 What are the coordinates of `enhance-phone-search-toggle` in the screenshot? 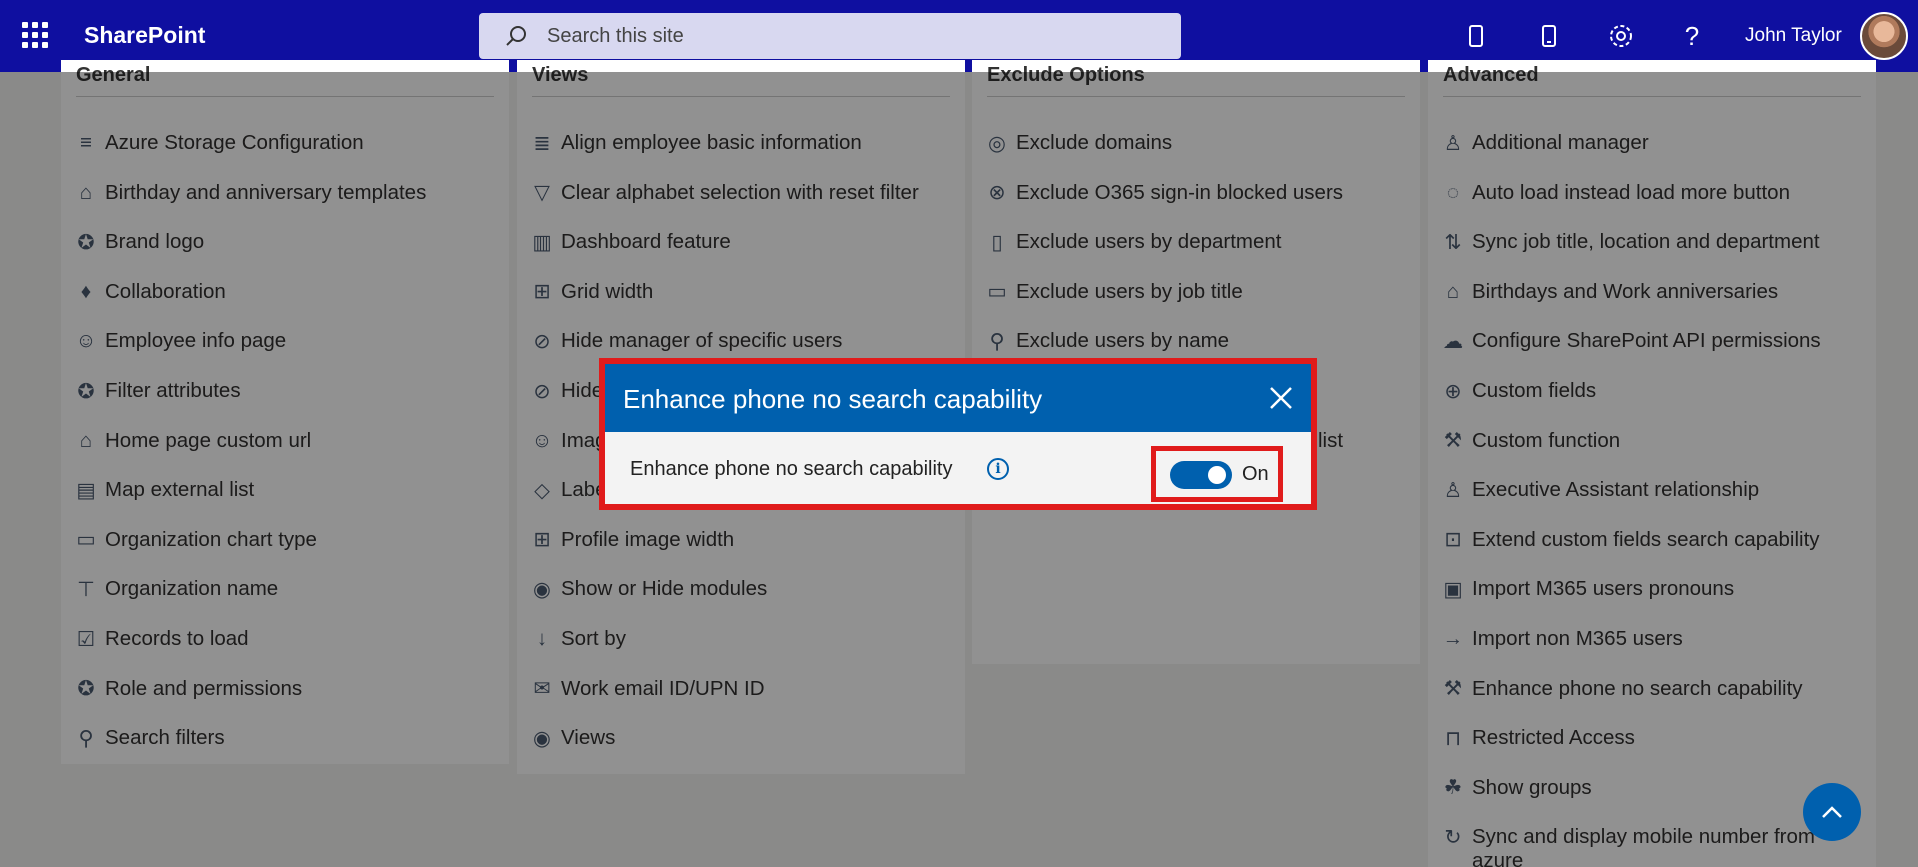 It's located at (1201, 475).